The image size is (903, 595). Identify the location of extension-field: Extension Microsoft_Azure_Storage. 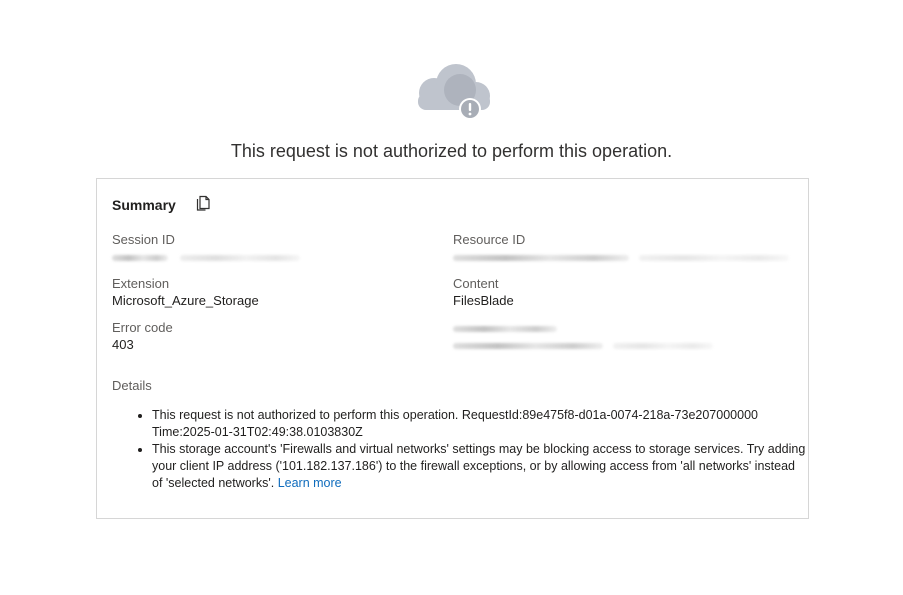
(185, 292).